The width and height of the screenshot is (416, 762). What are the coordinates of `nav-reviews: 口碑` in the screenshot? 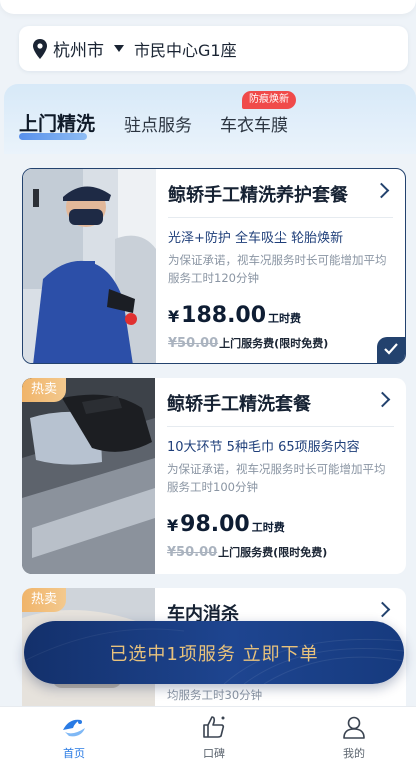 It's located at (214, 734).